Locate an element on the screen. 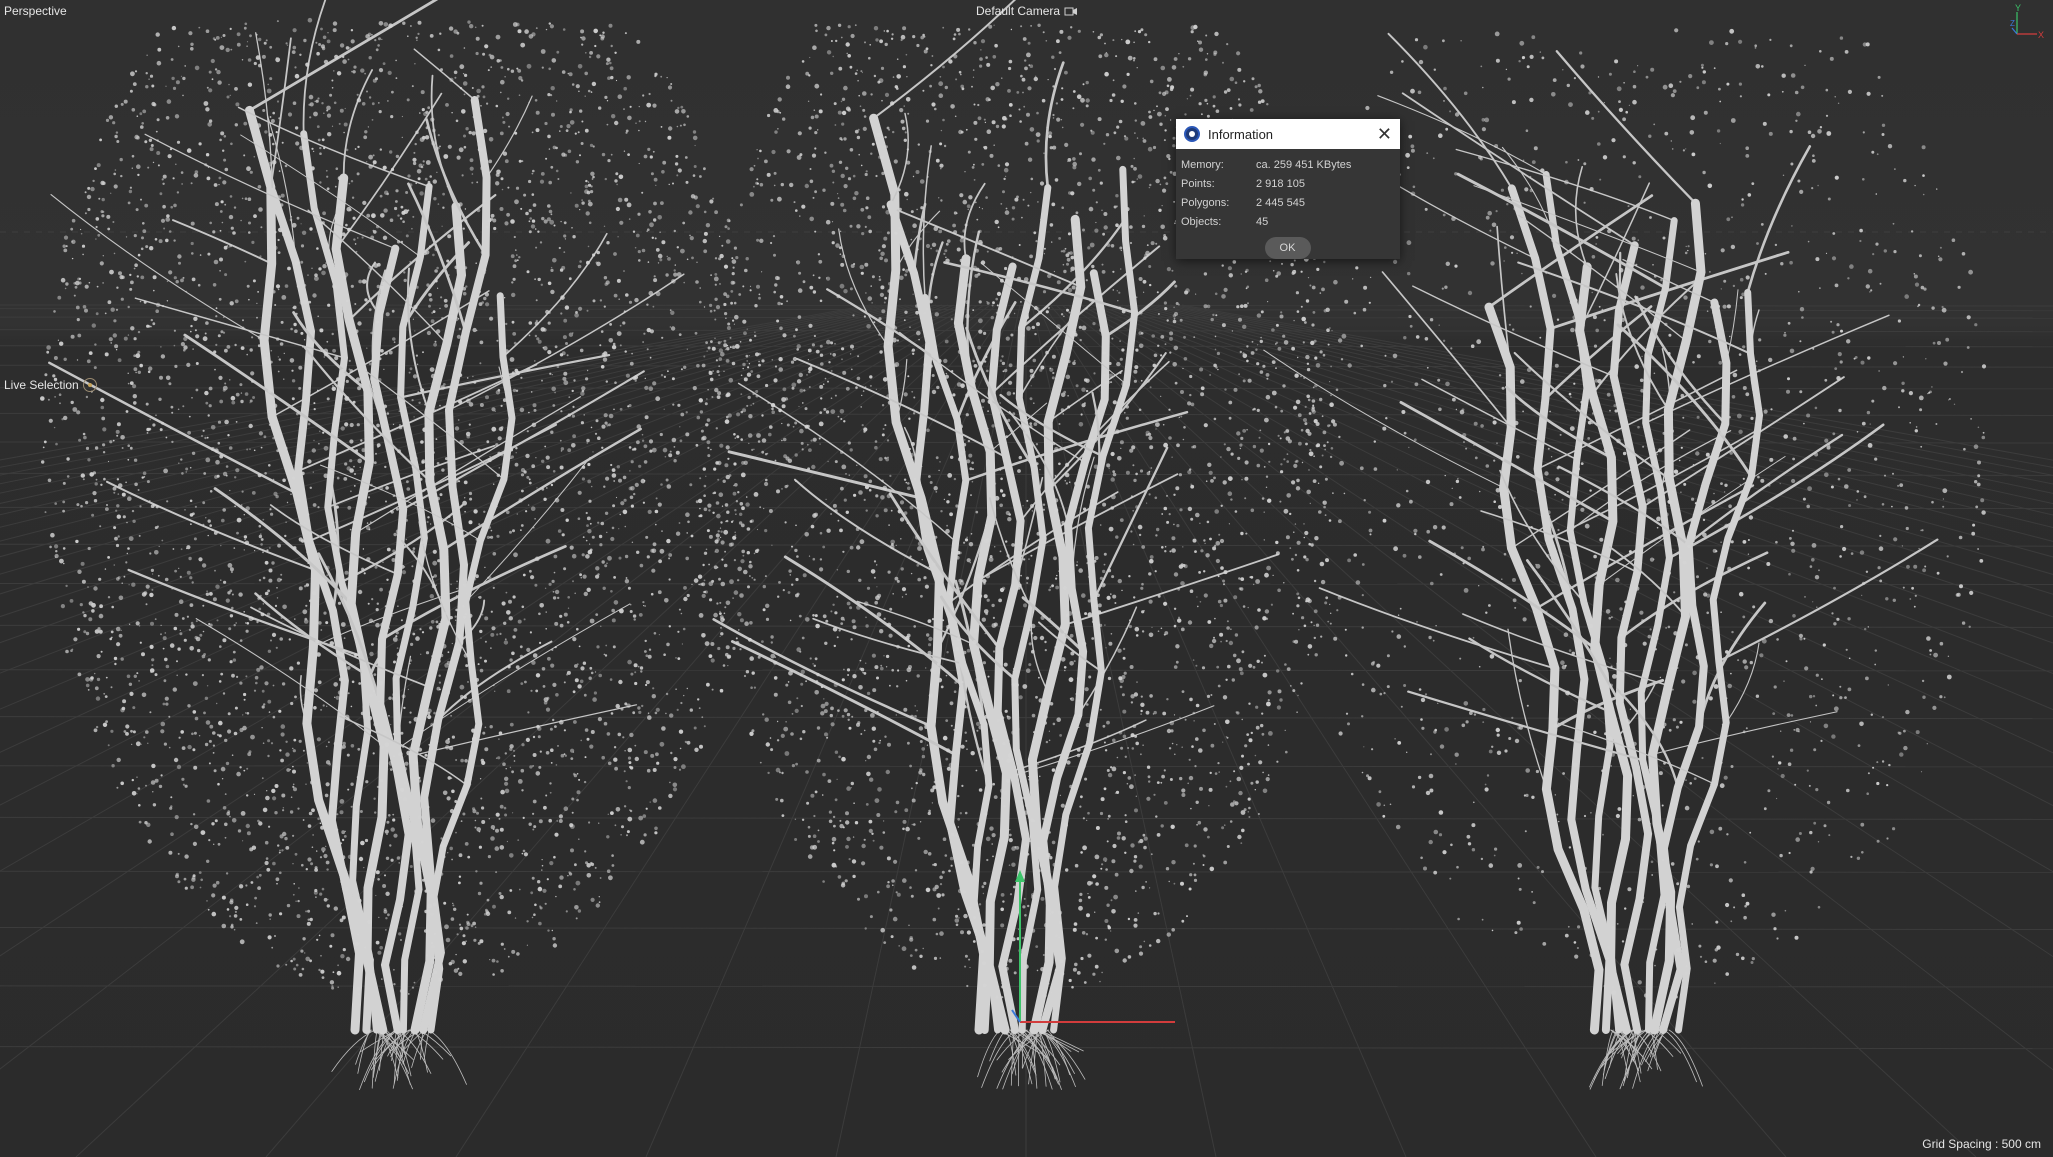  info-row-memory: Memory: ca. 259 451 KBytes is located at coordinates (1287, 164).